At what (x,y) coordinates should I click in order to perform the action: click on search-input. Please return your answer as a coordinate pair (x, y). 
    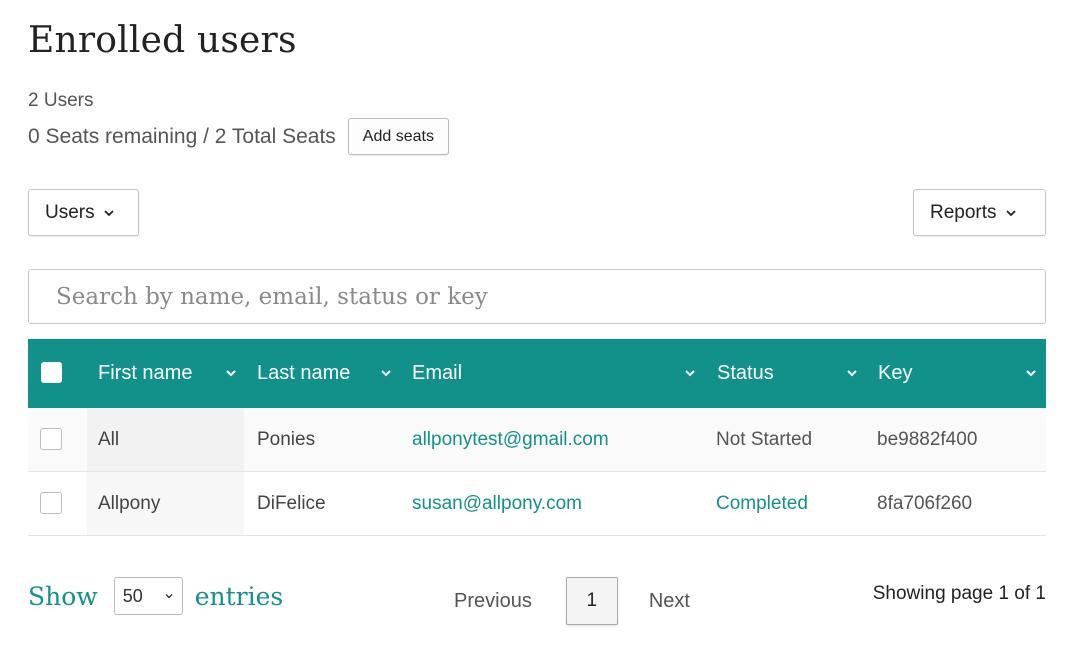
    Looking at the image, I should click on (537, 296).